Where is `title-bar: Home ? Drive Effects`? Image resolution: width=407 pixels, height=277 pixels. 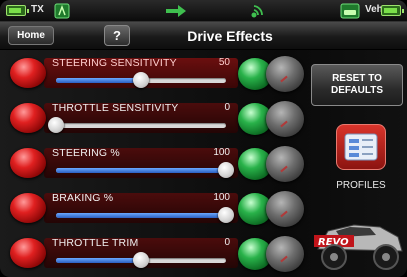 title-bar: Home ? Drive Effects is located at coordinates (203, 36).